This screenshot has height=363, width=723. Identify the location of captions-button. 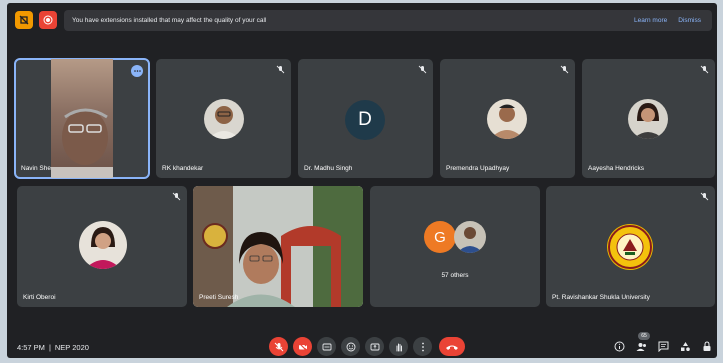
(326, 346).